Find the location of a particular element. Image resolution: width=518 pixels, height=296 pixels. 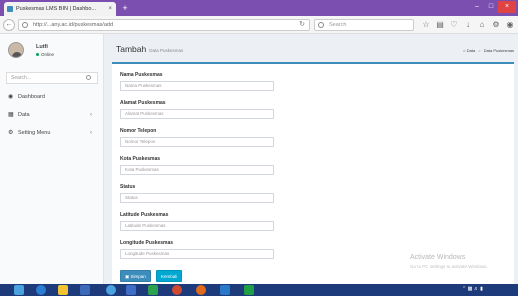

nama-puskesmas-input: Nama Puskesmas is located at coordinates (197, 86).